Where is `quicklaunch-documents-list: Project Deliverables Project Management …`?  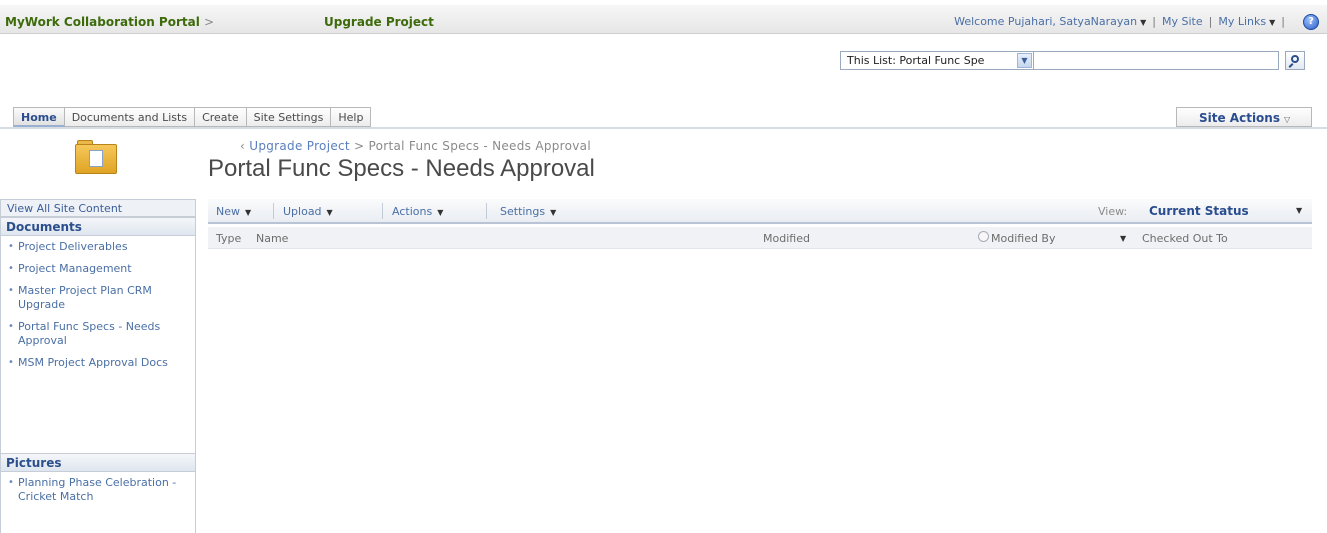 quicklaunch-documents-list: Project Deliverables Project Management … is located at coordinates (98, 344).